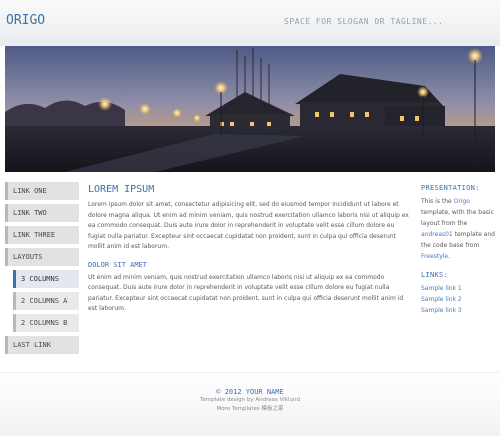 This screenshot has width=500, height=436. Describe the element at coordinates (121, 189) in the screenshot. I see `main-heading: LOREM IPSUM` at that location.